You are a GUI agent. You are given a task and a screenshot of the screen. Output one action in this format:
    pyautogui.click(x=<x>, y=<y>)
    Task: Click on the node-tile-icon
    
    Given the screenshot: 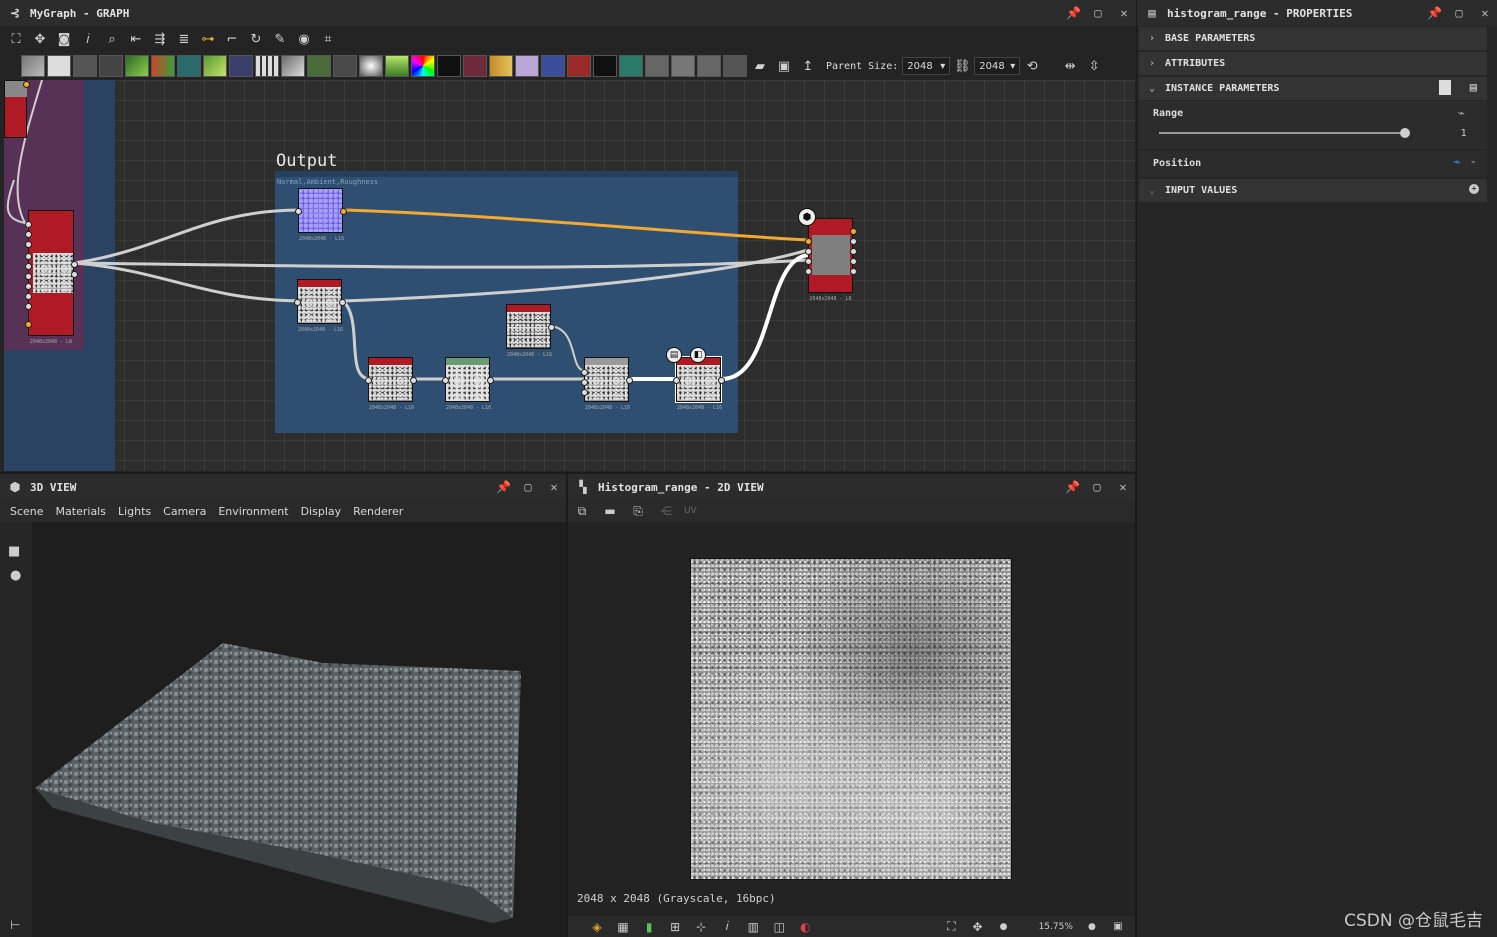 What is the action you would take?
    pyautogui.click(x=267, y=66)
    